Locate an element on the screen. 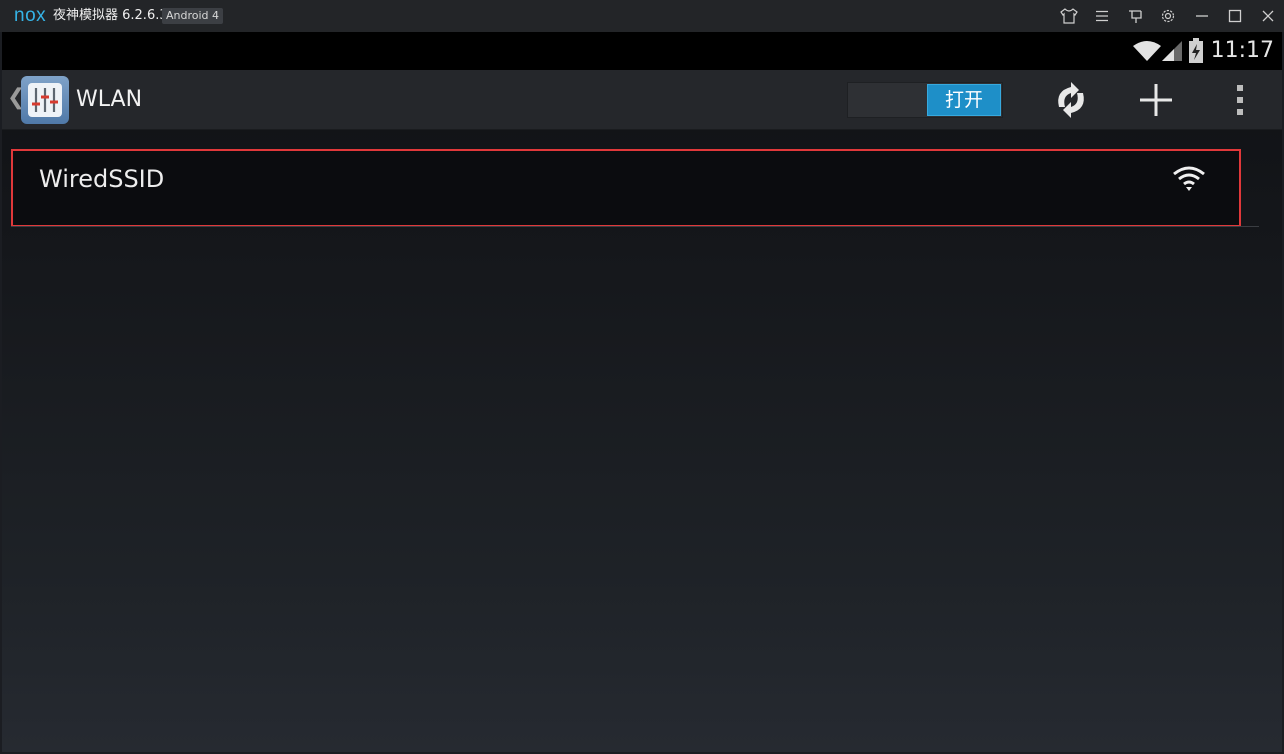 The height and width of the screenshot is (754, 1284). overflow-menu-button is located at coordinates (1240, 100).